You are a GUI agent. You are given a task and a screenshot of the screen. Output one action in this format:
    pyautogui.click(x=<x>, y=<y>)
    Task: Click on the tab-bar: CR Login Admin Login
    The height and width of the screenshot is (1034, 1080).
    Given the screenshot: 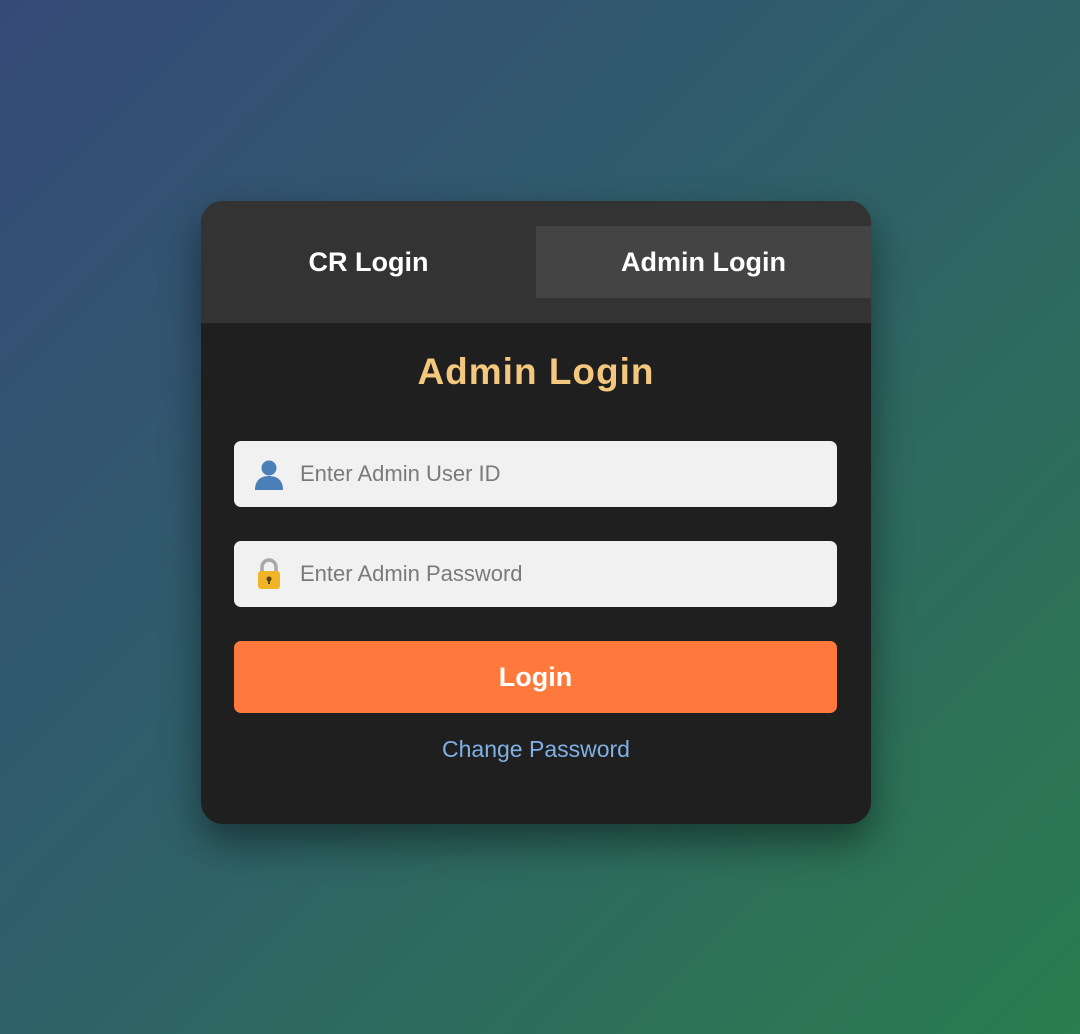 What is the action you would take?
    pyautogui.click(x=536, y=262)
    